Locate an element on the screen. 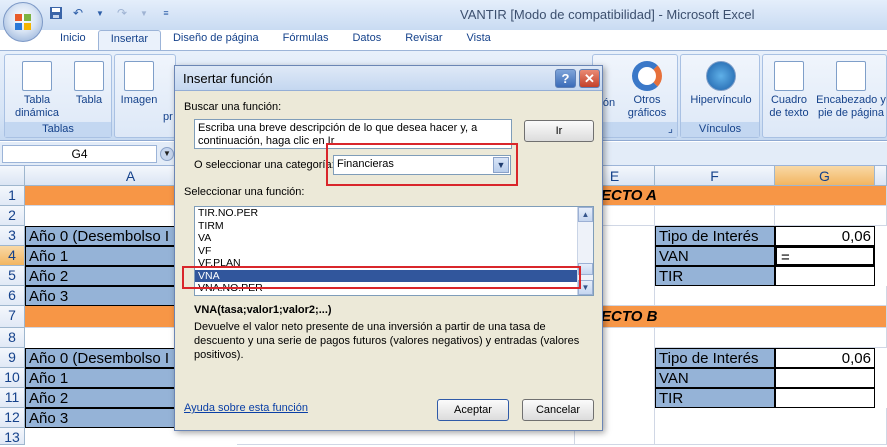 Image resolution: width=887 pixels, height=447 pixels. close-icon: ✕ is located at coordinates (589, 78).